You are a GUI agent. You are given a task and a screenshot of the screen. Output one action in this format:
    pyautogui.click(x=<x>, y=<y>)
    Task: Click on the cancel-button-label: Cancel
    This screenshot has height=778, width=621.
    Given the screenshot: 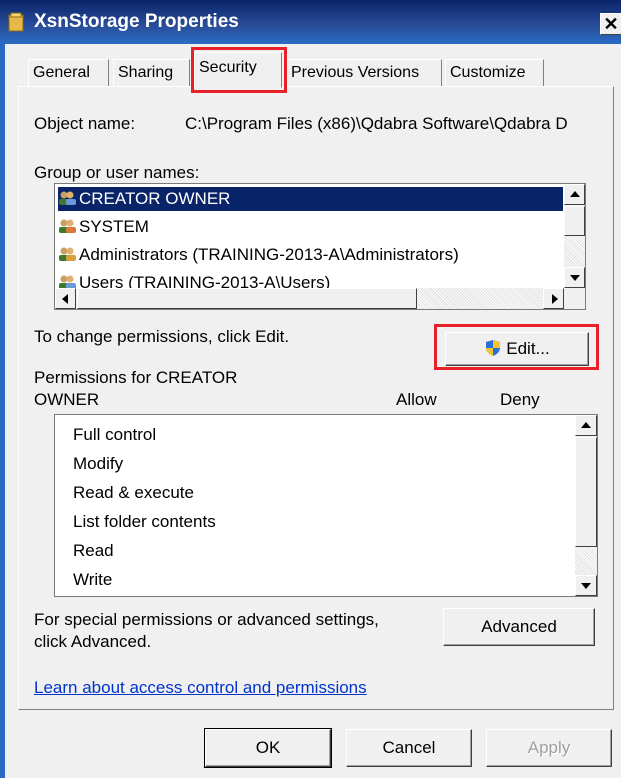 What is the action you would take?
    pyautogui.click(x=409, y=747)
    